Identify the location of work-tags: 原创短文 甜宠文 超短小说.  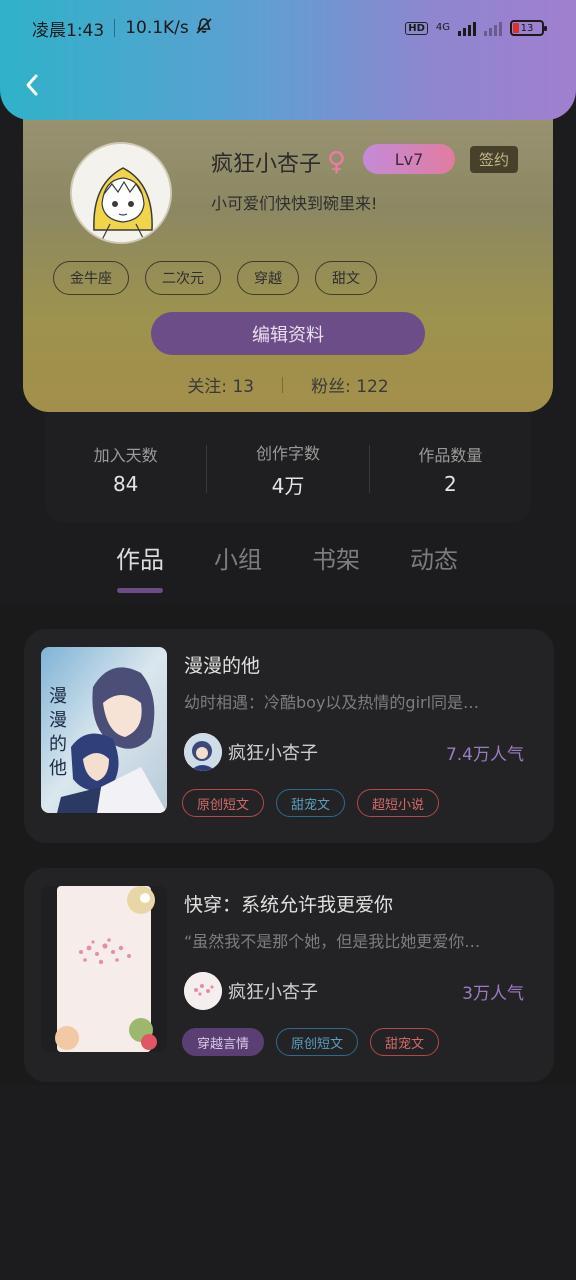
(311, 803).